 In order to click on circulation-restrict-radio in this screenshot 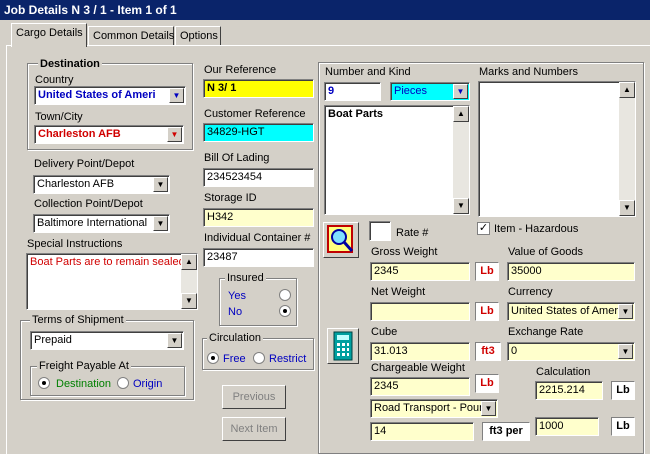, I will do `click(259, 359)`.